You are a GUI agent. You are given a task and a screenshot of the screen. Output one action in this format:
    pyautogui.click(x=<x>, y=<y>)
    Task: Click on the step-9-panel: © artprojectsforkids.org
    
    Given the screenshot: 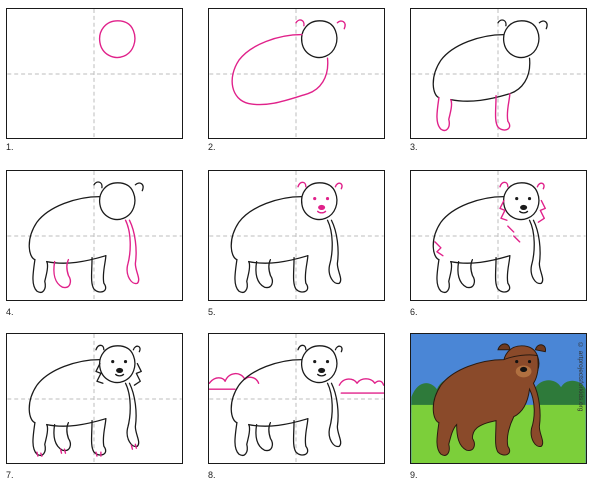 What is the action you would take?
    pyautogui.click(x=498, y=398)
    